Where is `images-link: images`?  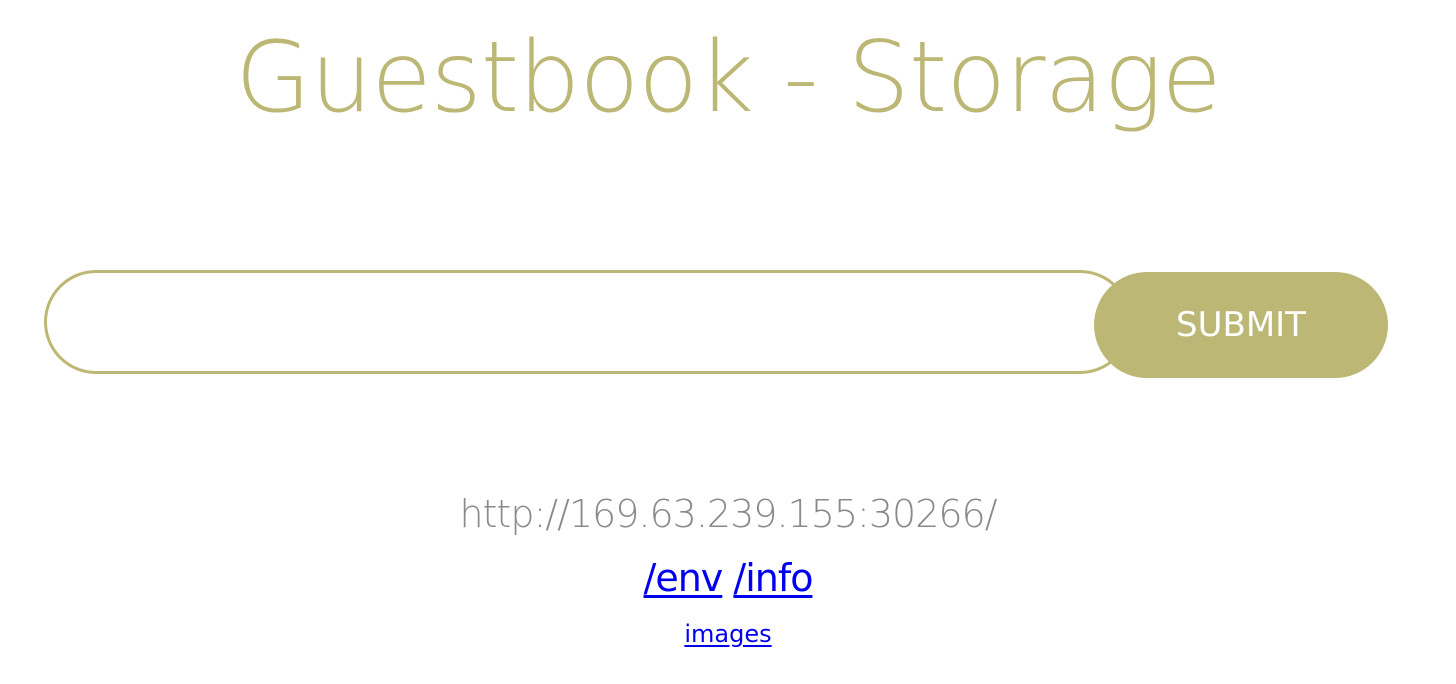 images-link: images is located at coordinates (727, 634).